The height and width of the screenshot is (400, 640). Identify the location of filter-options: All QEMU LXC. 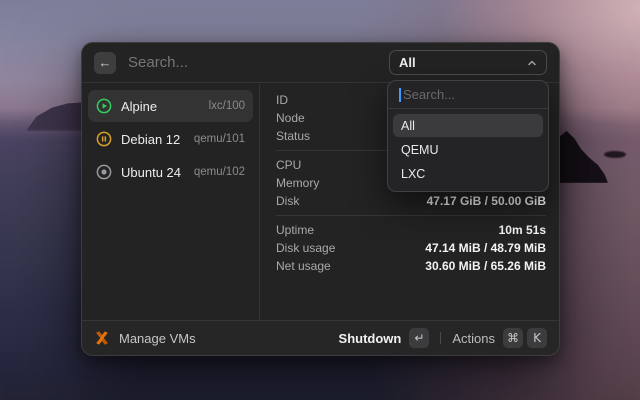
(468, 150).